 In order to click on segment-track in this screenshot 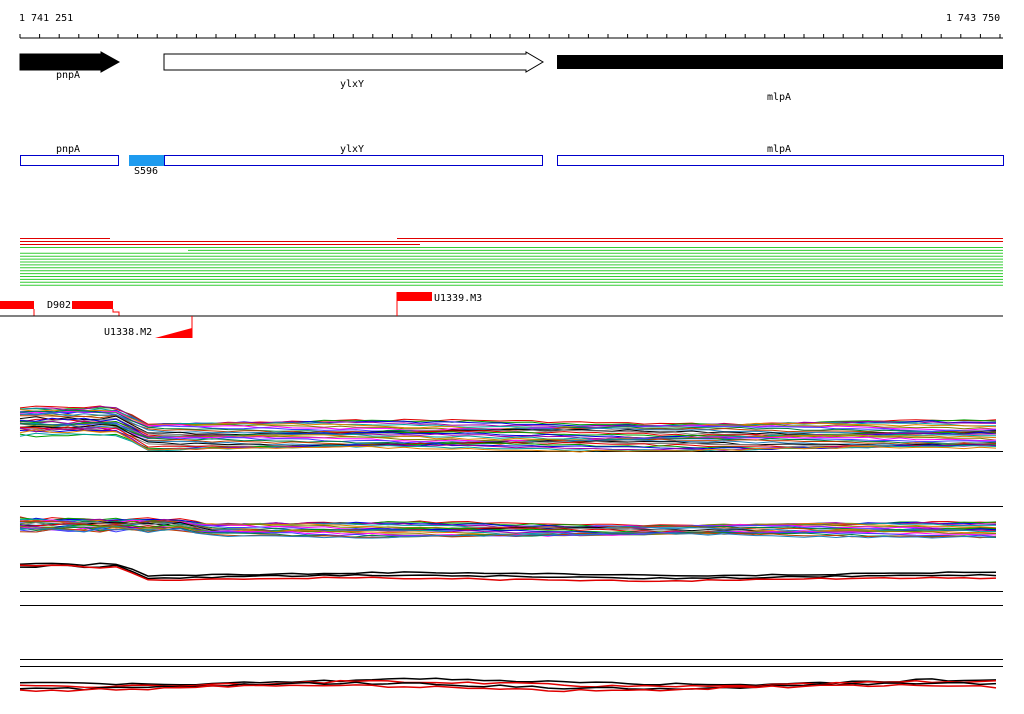, I will do `click(501, 315)`.